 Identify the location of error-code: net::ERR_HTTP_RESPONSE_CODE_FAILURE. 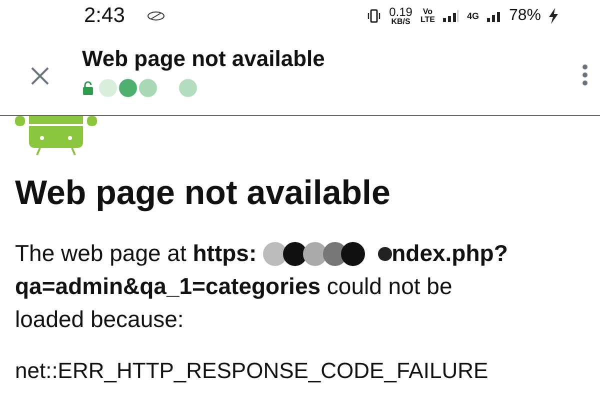
(252, 371).